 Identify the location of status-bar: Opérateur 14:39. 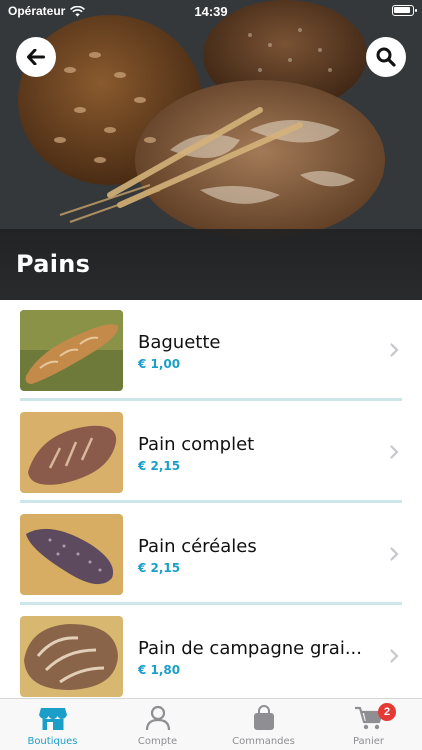
(211, 11).